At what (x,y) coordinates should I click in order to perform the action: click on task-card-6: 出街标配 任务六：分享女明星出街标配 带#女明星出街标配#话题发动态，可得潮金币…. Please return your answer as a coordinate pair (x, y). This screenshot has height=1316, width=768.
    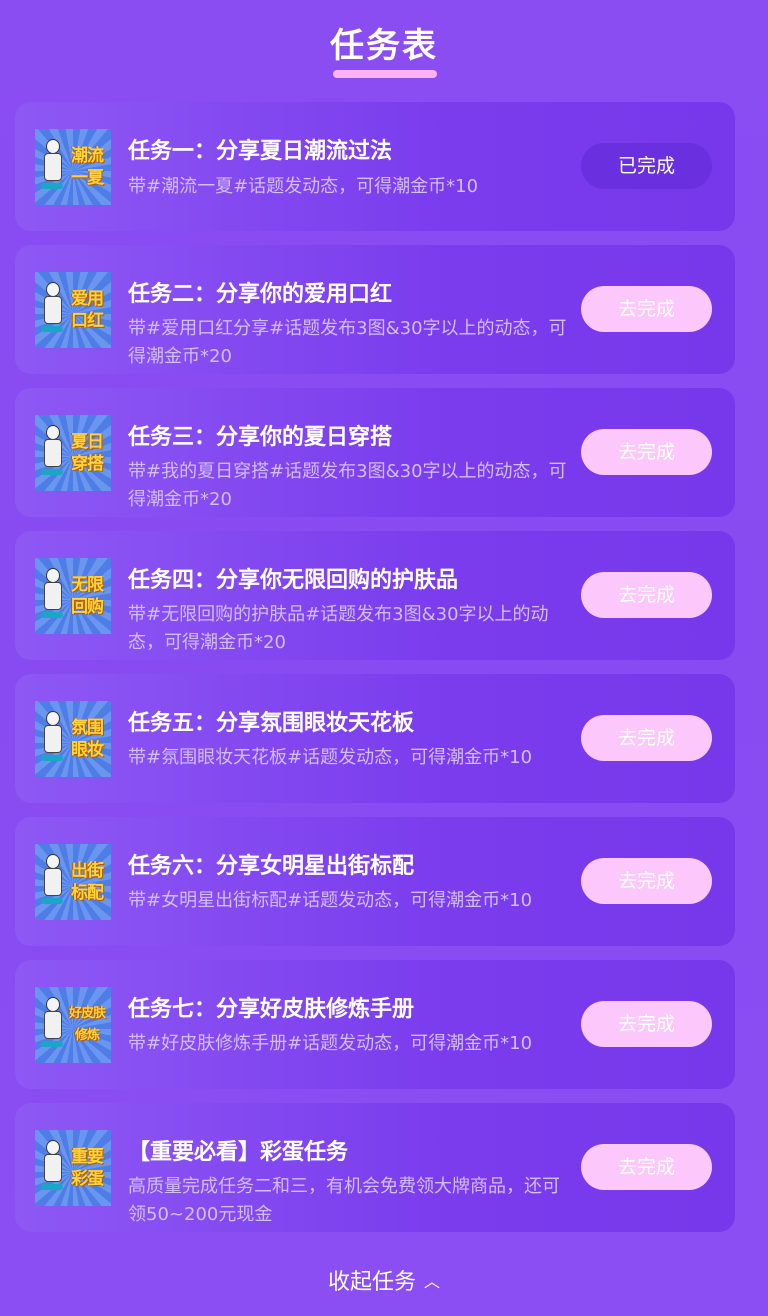
    Looking at the image, I should click on (375, 881).